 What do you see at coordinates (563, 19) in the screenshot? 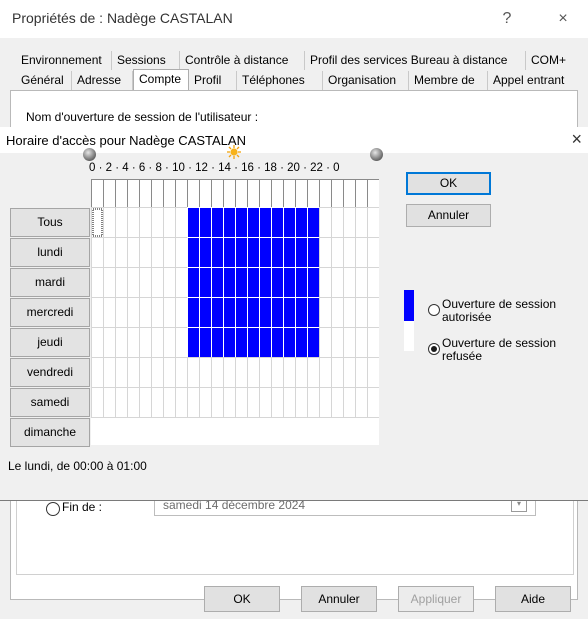
I see `close-window-button: ×` at bounding box center [563, 19].